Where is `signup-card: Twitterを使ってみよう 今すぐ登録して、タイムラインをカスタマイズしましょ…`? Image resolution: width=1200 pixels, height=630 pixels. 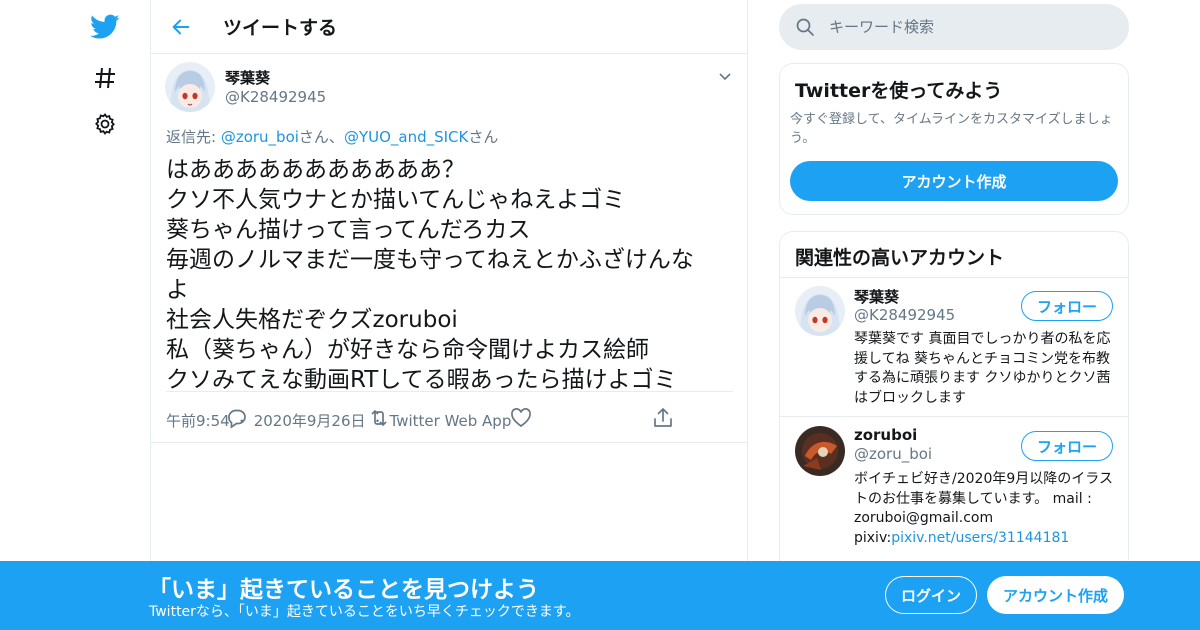 signup-card: Twitterを使ってみよう 今すぐ登録して、タイムラインをカスタマイズしましょ… is located at coordinates (954, 139).